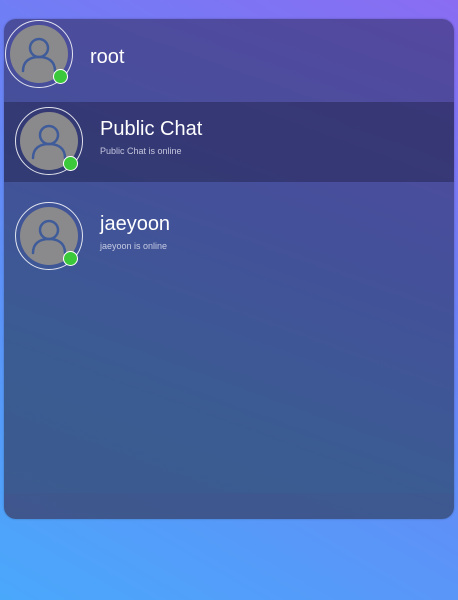 The image size is (458, 600). Describe the element at coordinates (40, 55) in the screenshot. I see `current-user-avatar` at that location.